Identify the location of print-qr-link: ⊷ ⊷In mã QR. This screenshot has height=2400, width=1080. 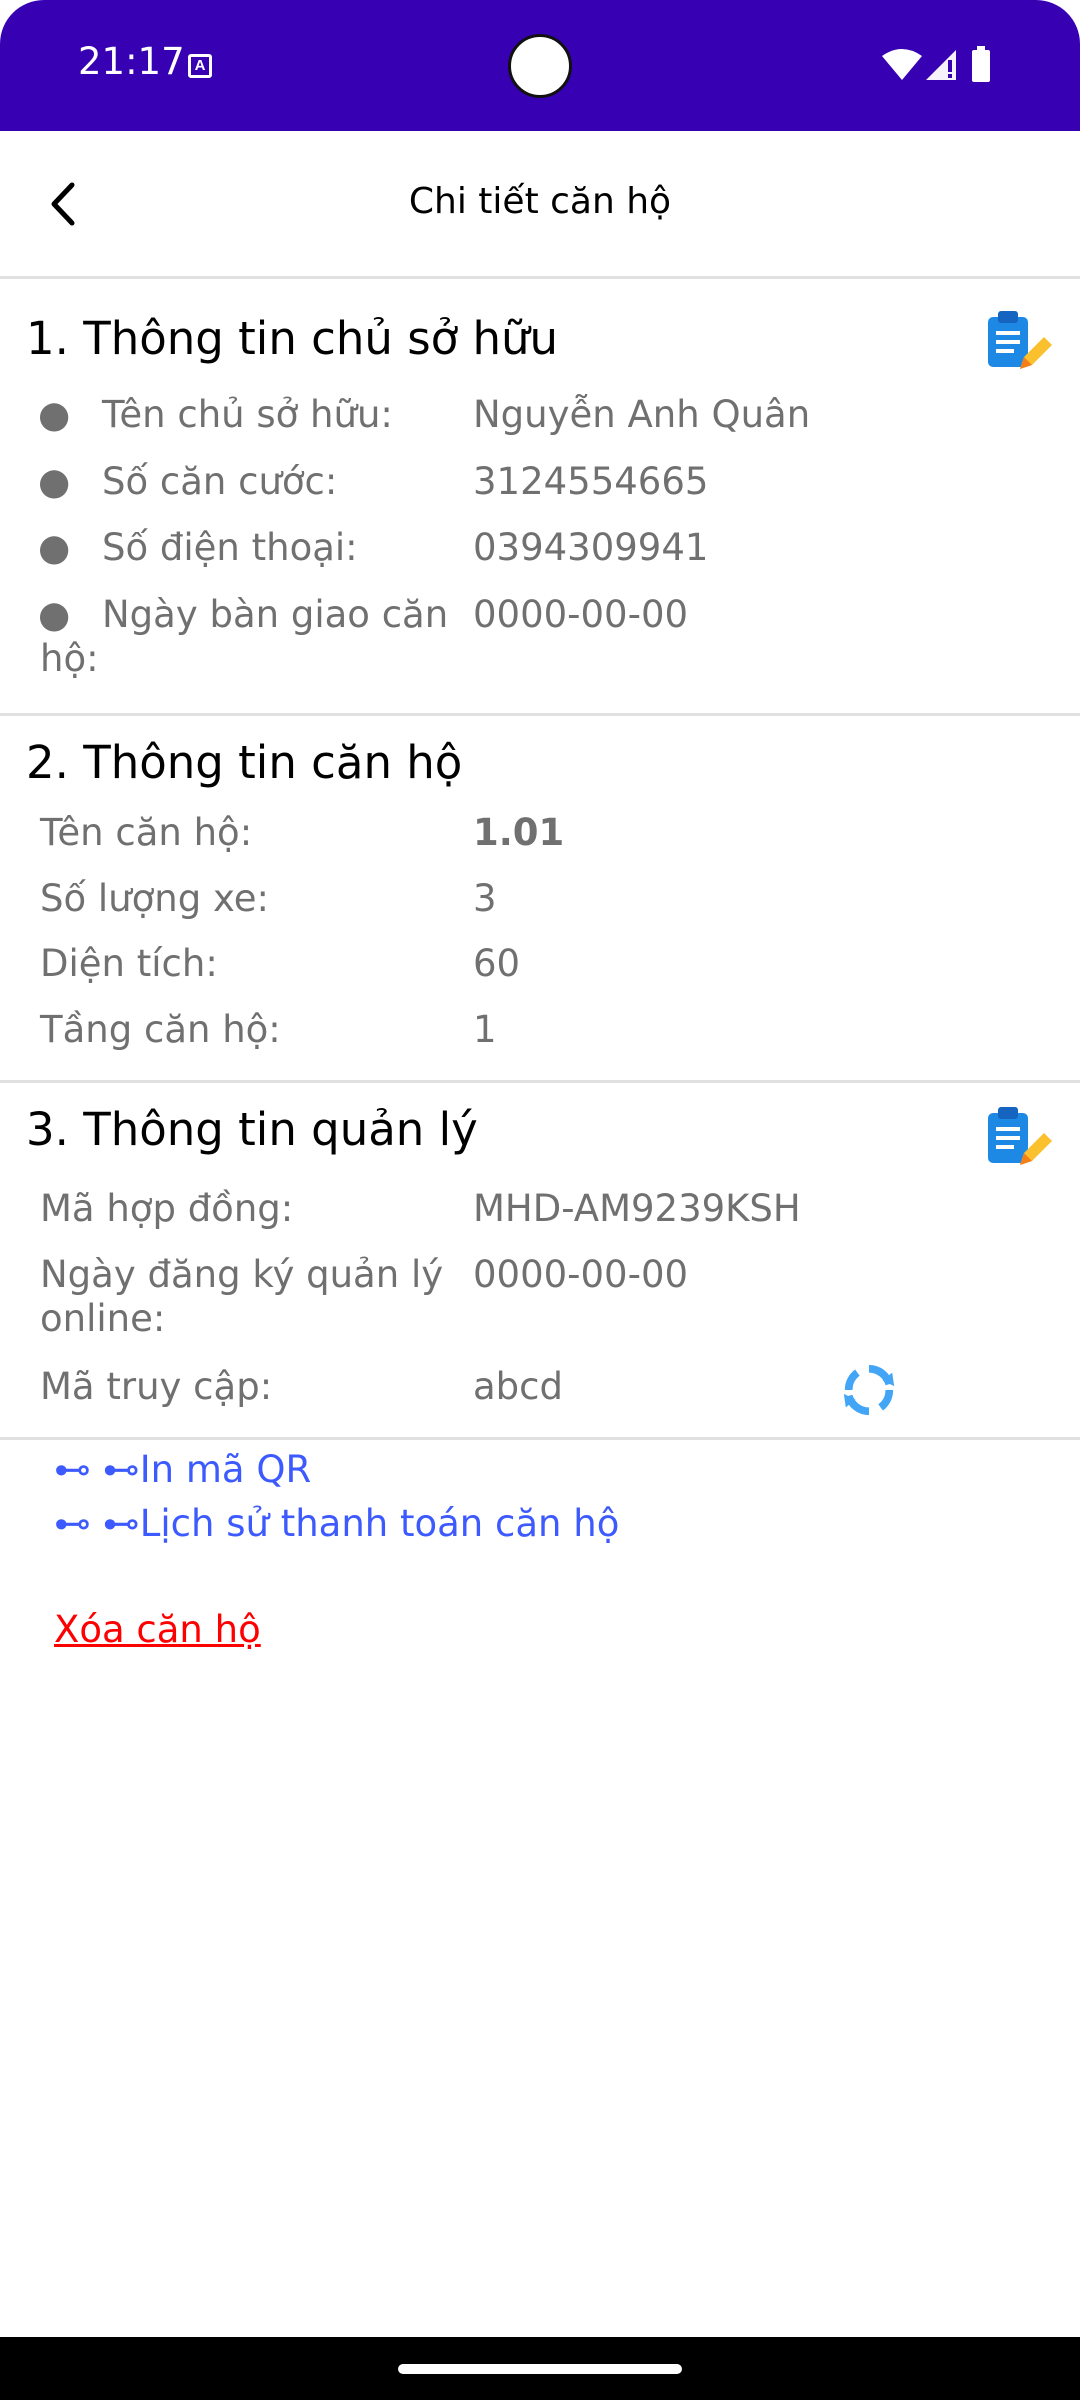
(182, 1469).